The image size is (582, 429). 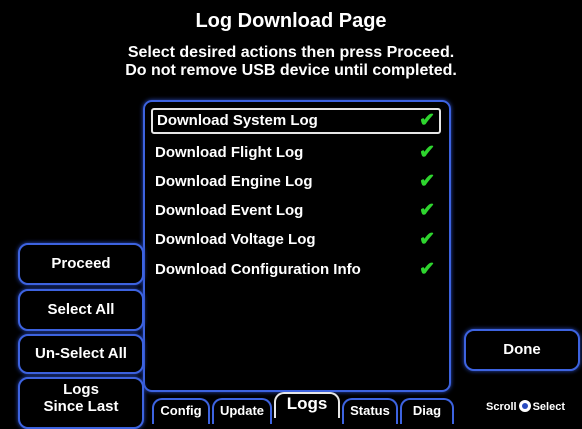 I want to click on list-item-flight-log: Download Flight Log ✔, so click(x=296, y=153).